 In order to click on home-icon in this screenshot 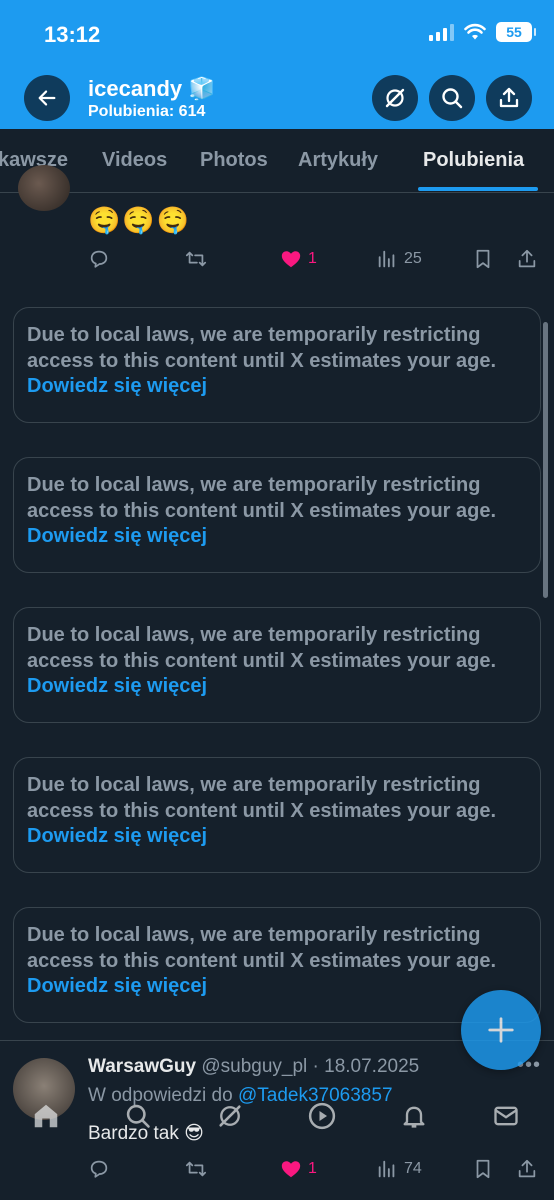, I will do `click(46, 1116)`.